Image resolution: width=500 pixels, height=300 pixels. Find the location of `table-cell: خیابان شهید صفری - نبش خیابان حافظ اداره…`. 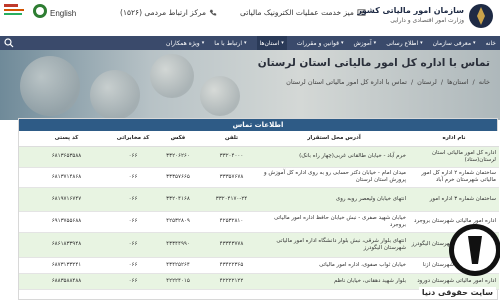

table-cell: خیابان شهید صفری - نبش خیابان حافظ اداره… is located at coordinates (334, 222).